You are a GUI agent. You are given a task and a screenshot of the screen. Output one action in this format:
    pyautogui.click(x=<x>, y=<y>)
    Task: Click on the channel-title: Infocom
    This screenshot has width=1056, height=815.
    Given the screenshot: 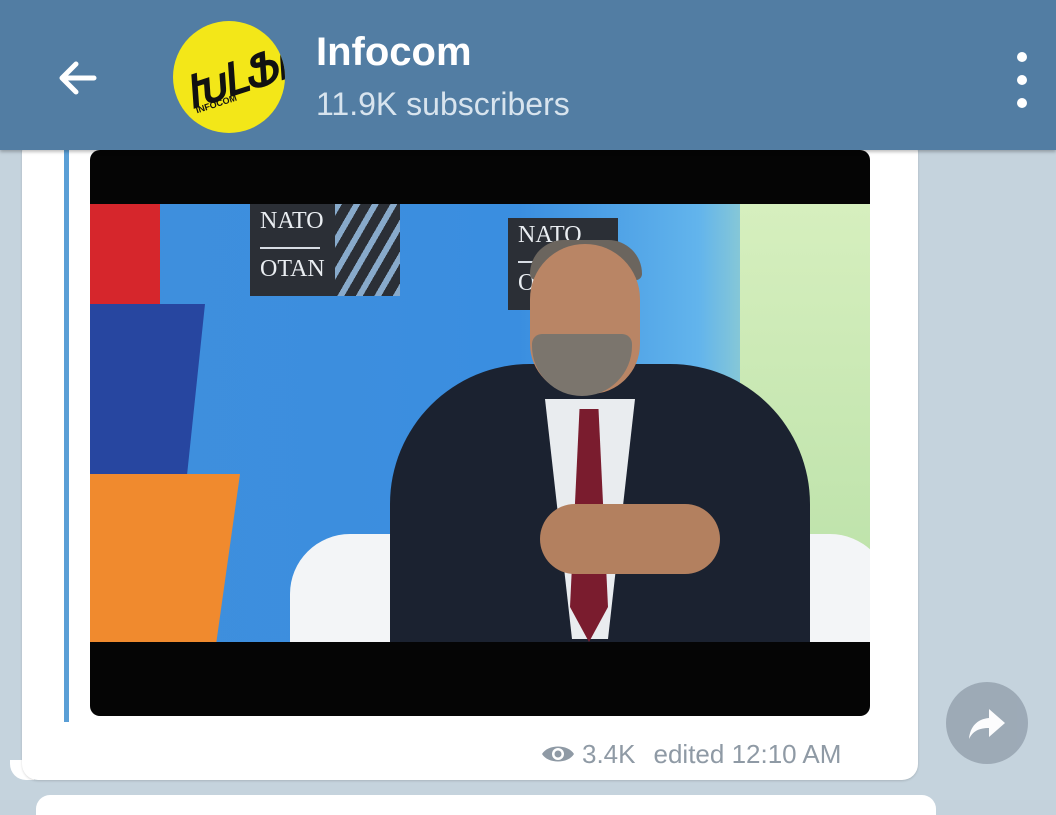 What is the action you would take?
    pyautogui.click(x=394, y=52)
    